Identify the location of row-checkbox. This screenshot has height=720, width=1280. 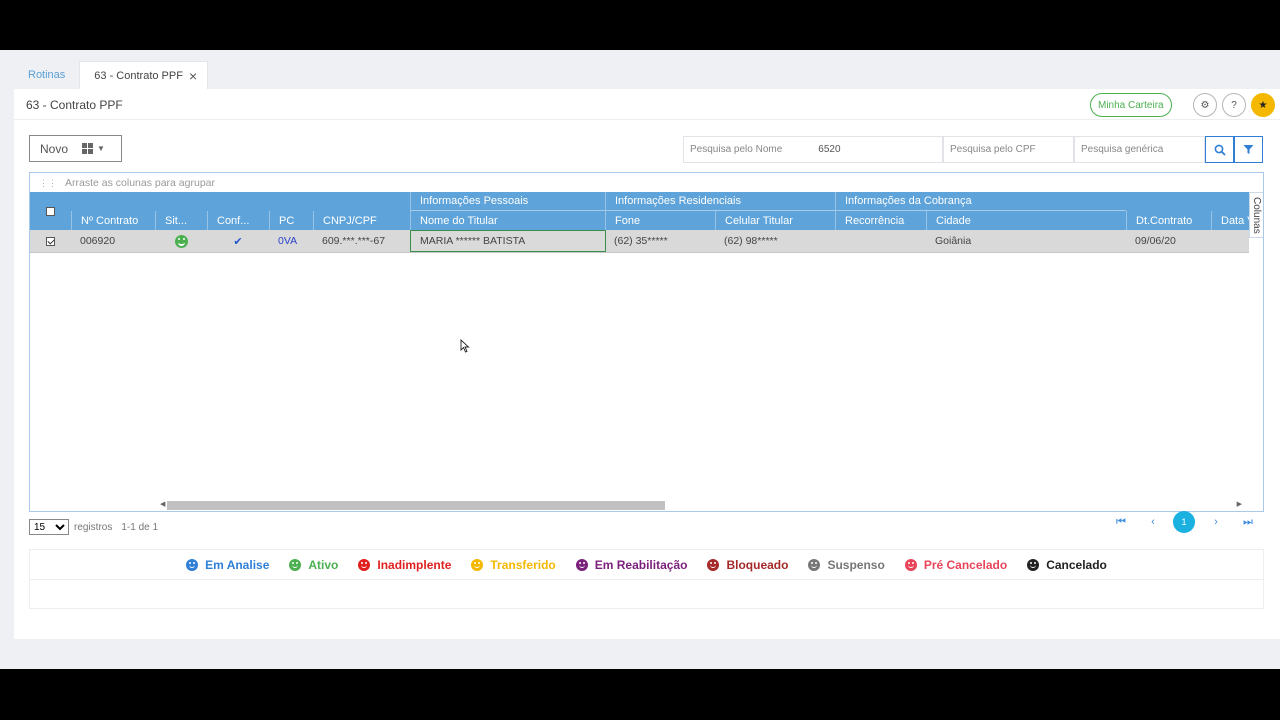
(50, 241).